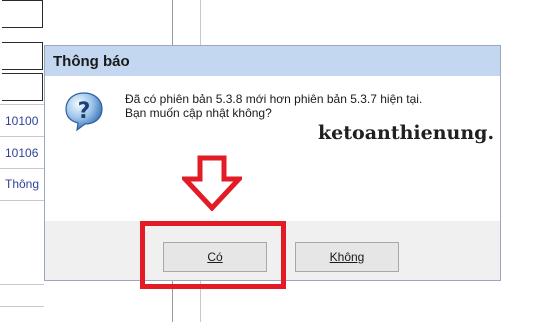  What do you see at coordinates (91, 61) in the screenshot?
I see `dialog-title: Thông báo` at bounding box center [91, 61].